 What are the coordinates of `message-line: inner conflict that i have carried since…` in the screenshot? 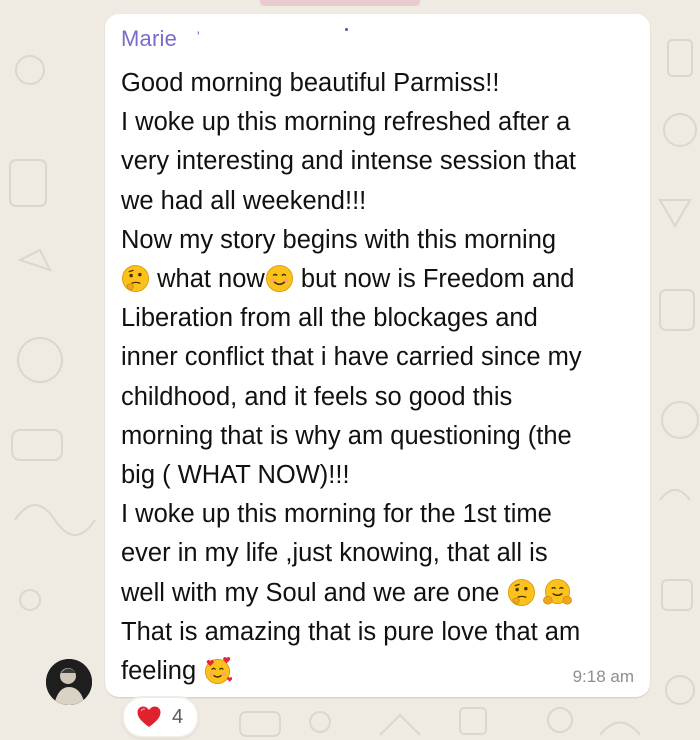 It's located at (351, 357).